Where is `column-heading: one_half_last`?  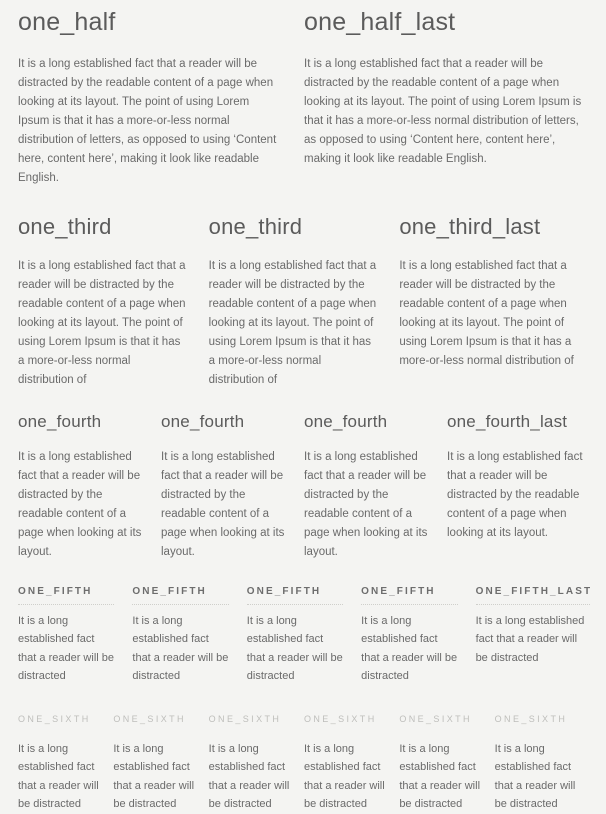 column-heading: one_half_last is located at coordinates (380, 22).